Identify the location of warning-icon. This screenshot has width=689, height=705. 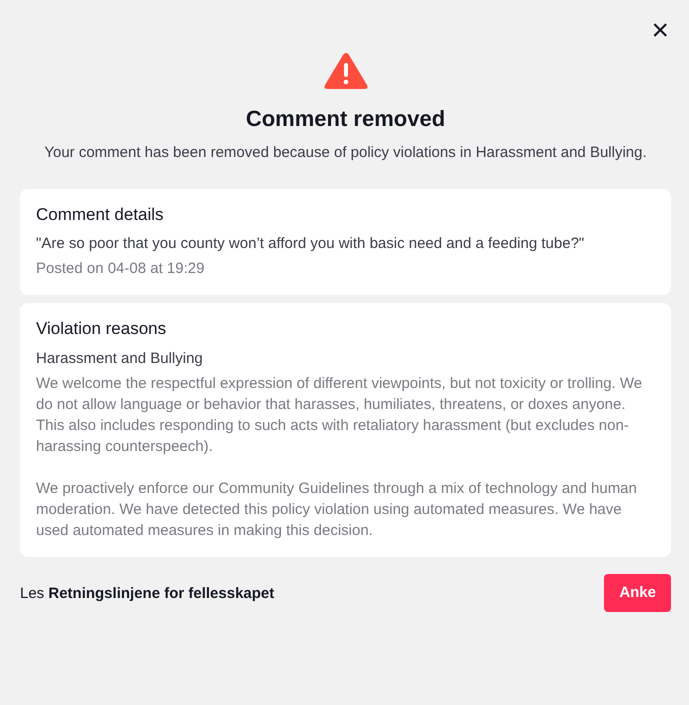
(346, 71).